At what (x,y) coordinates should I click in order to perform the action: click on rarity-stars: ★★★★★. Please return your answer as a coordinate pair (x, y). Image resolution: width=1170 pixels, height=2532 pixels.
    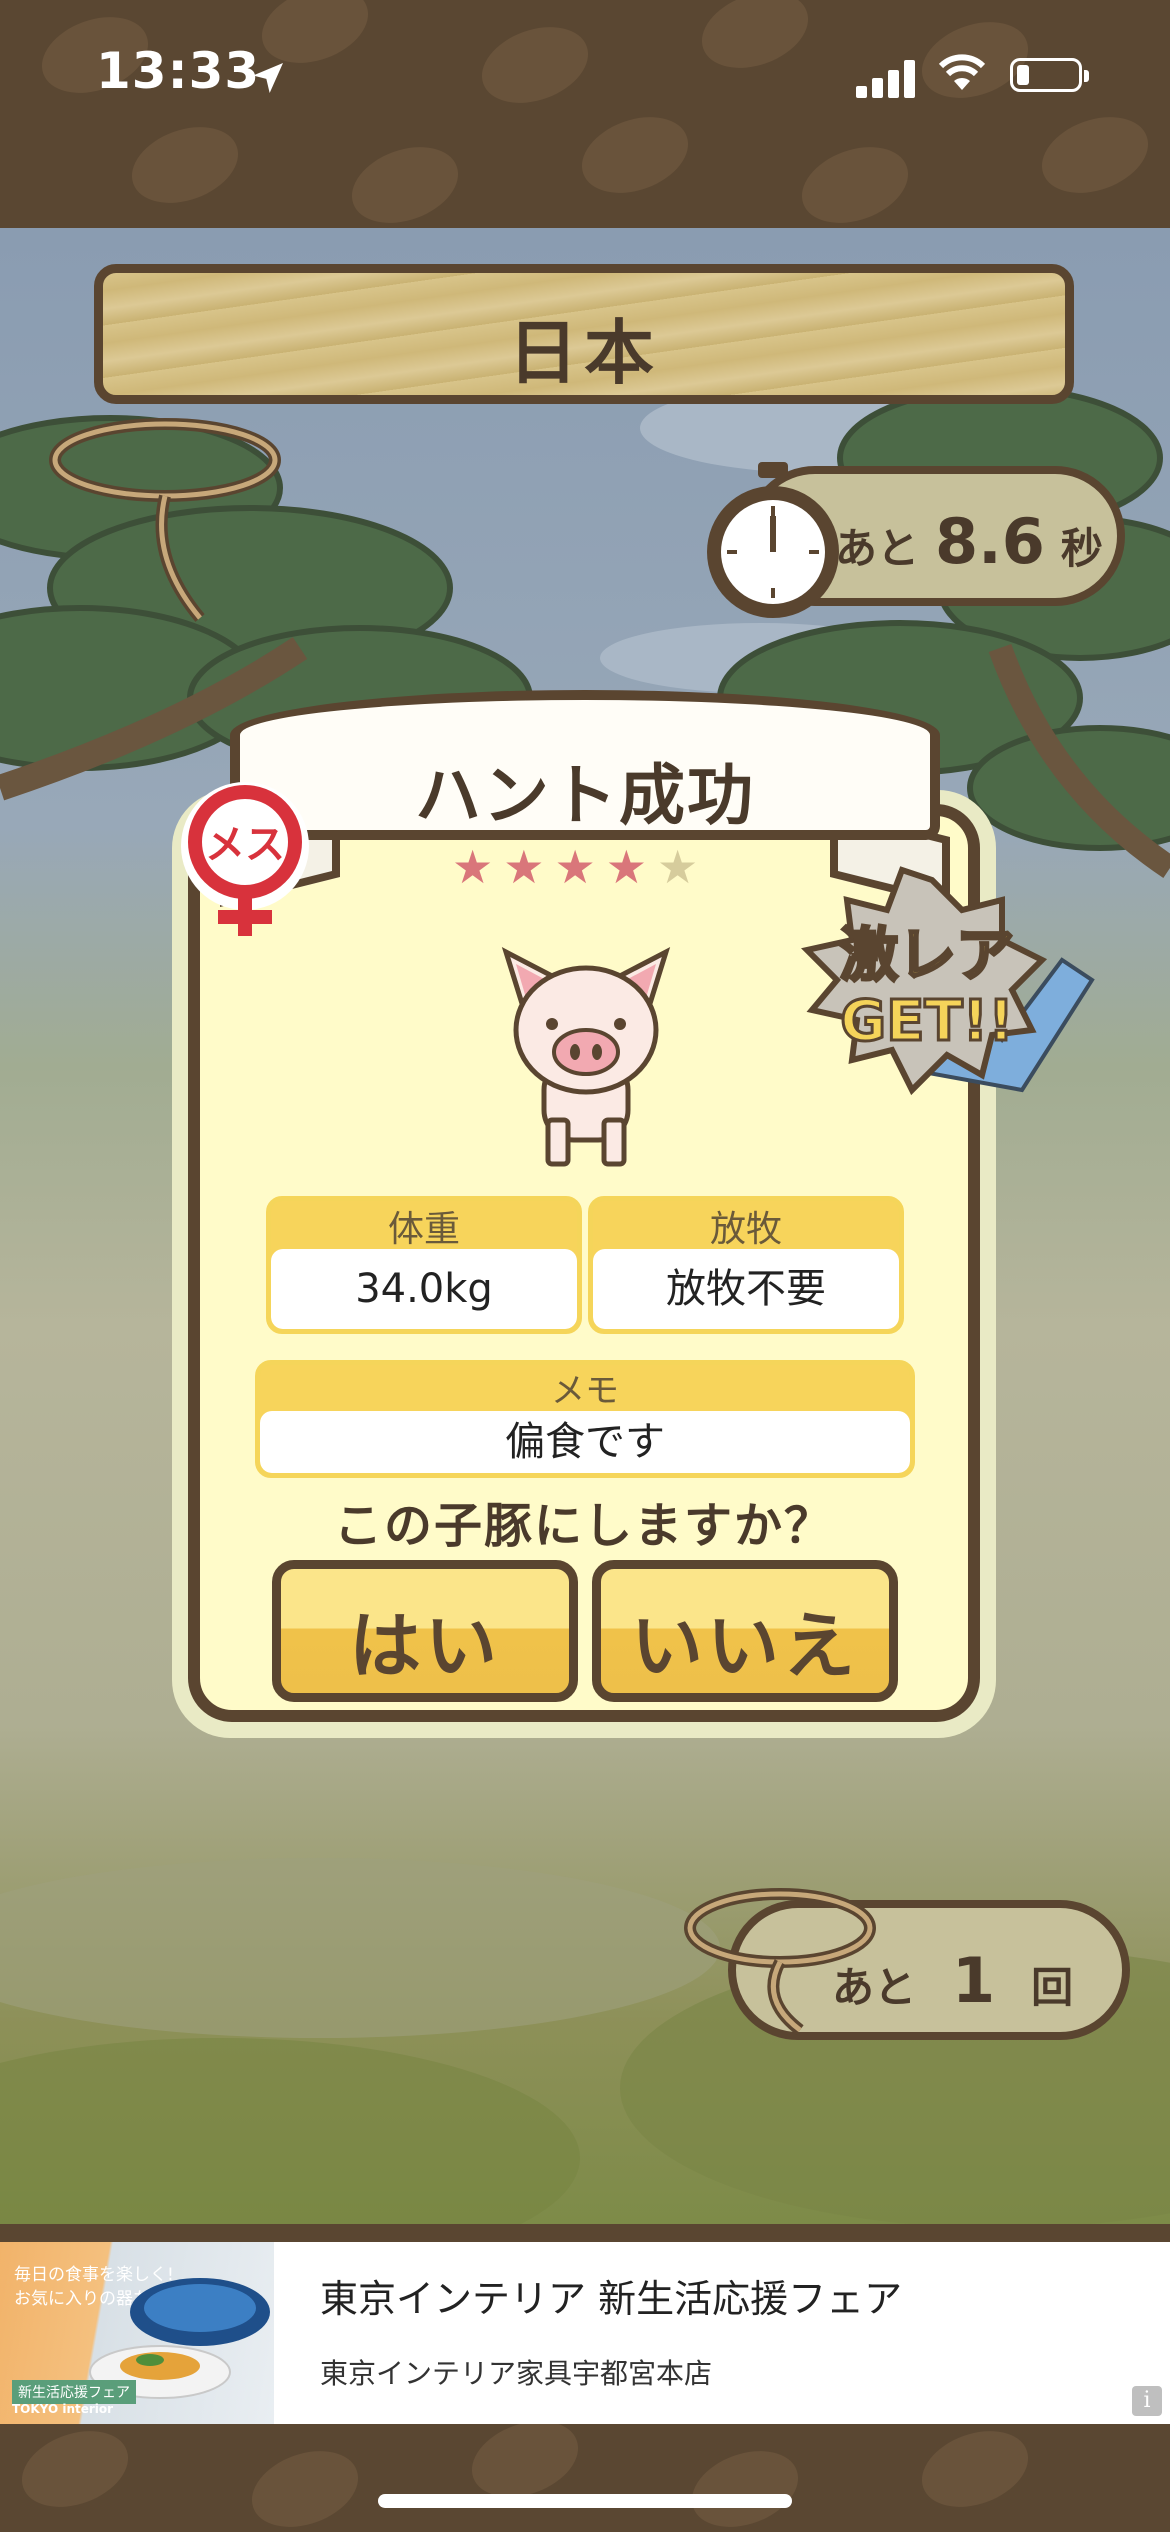
    Looking at the image, I should click on (587, 867).